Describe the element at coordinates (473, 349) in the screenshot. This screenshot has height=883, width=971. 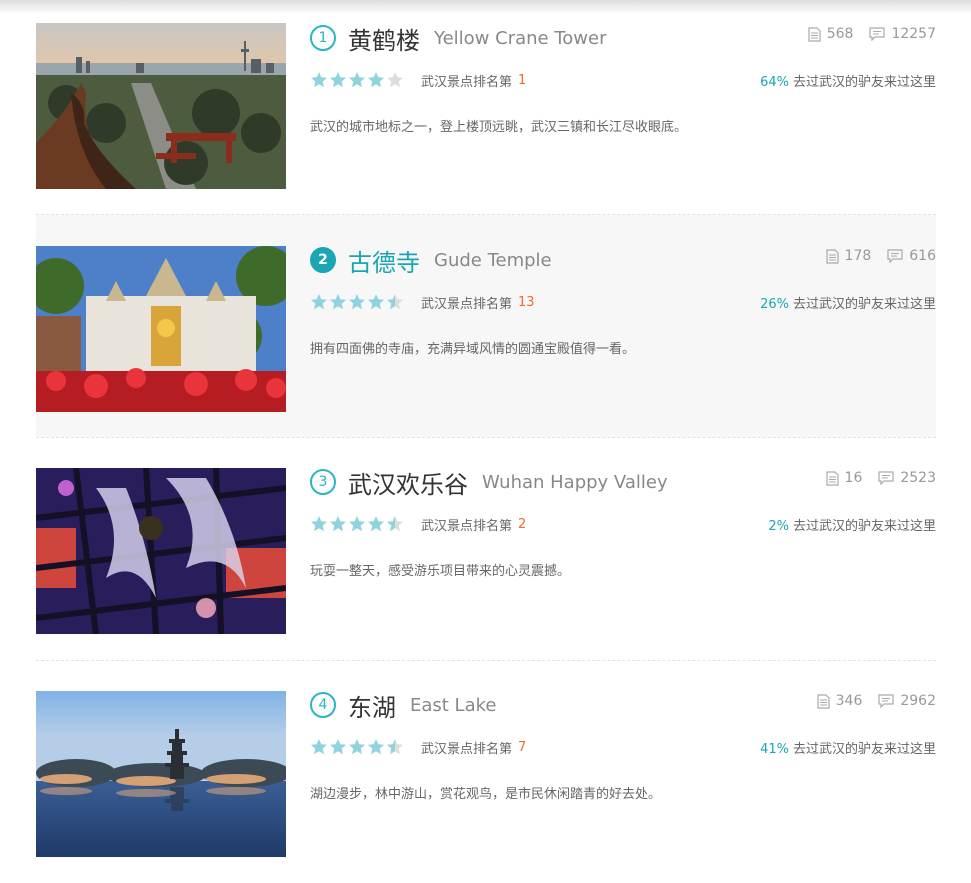
I see `attraction-description: 拥有四面佛的寺庙，充满异域风情的圆通宝殿值得一看。` at that location.